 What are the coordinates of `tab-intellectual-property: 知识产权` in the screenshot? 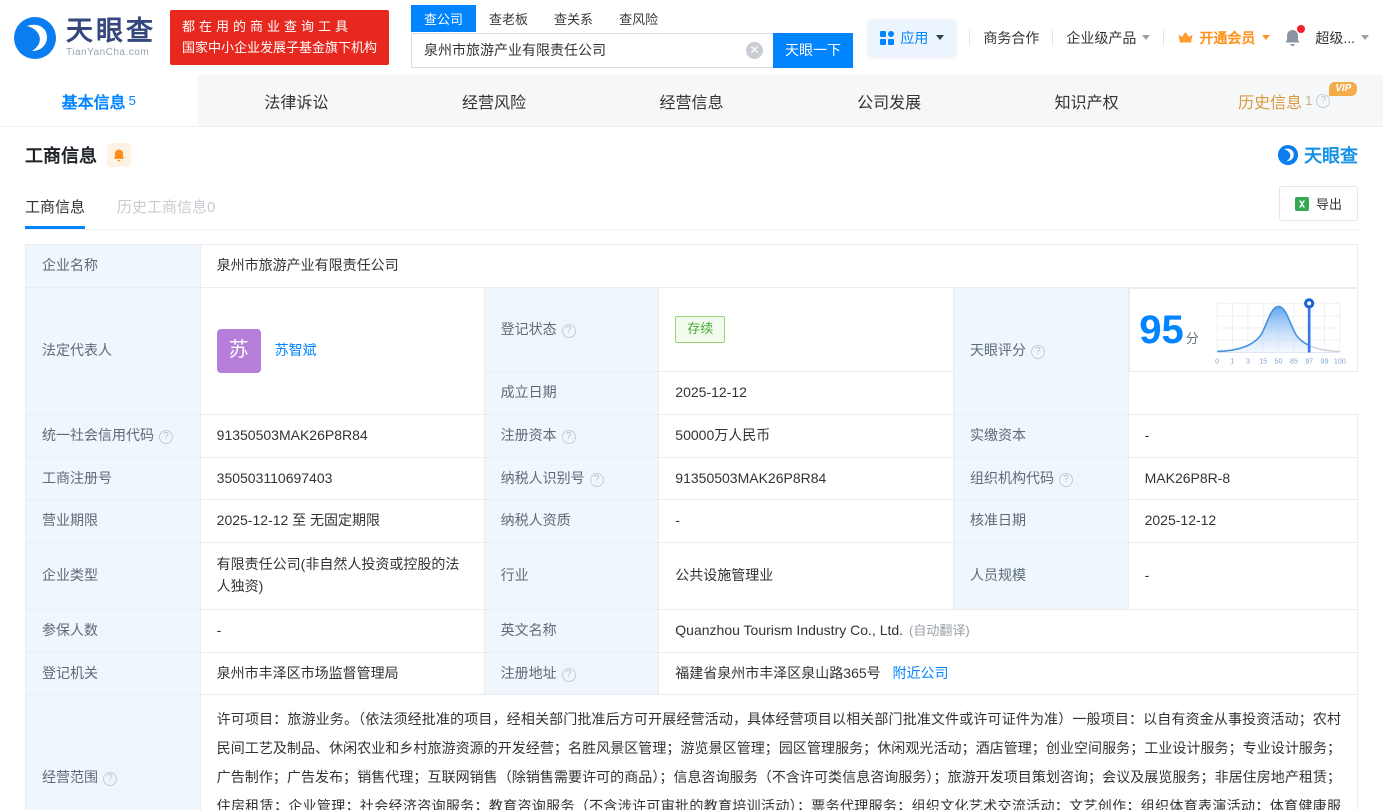 It's located at (1087, 100).